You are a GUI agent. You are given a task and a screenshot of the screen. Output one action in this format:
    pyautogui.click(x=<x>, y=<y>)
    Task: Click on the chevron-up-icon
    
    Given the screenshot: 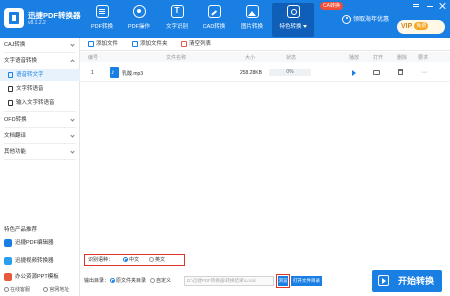 What is the action you would take?
    pyautogui.click(x=72, y=61)
    